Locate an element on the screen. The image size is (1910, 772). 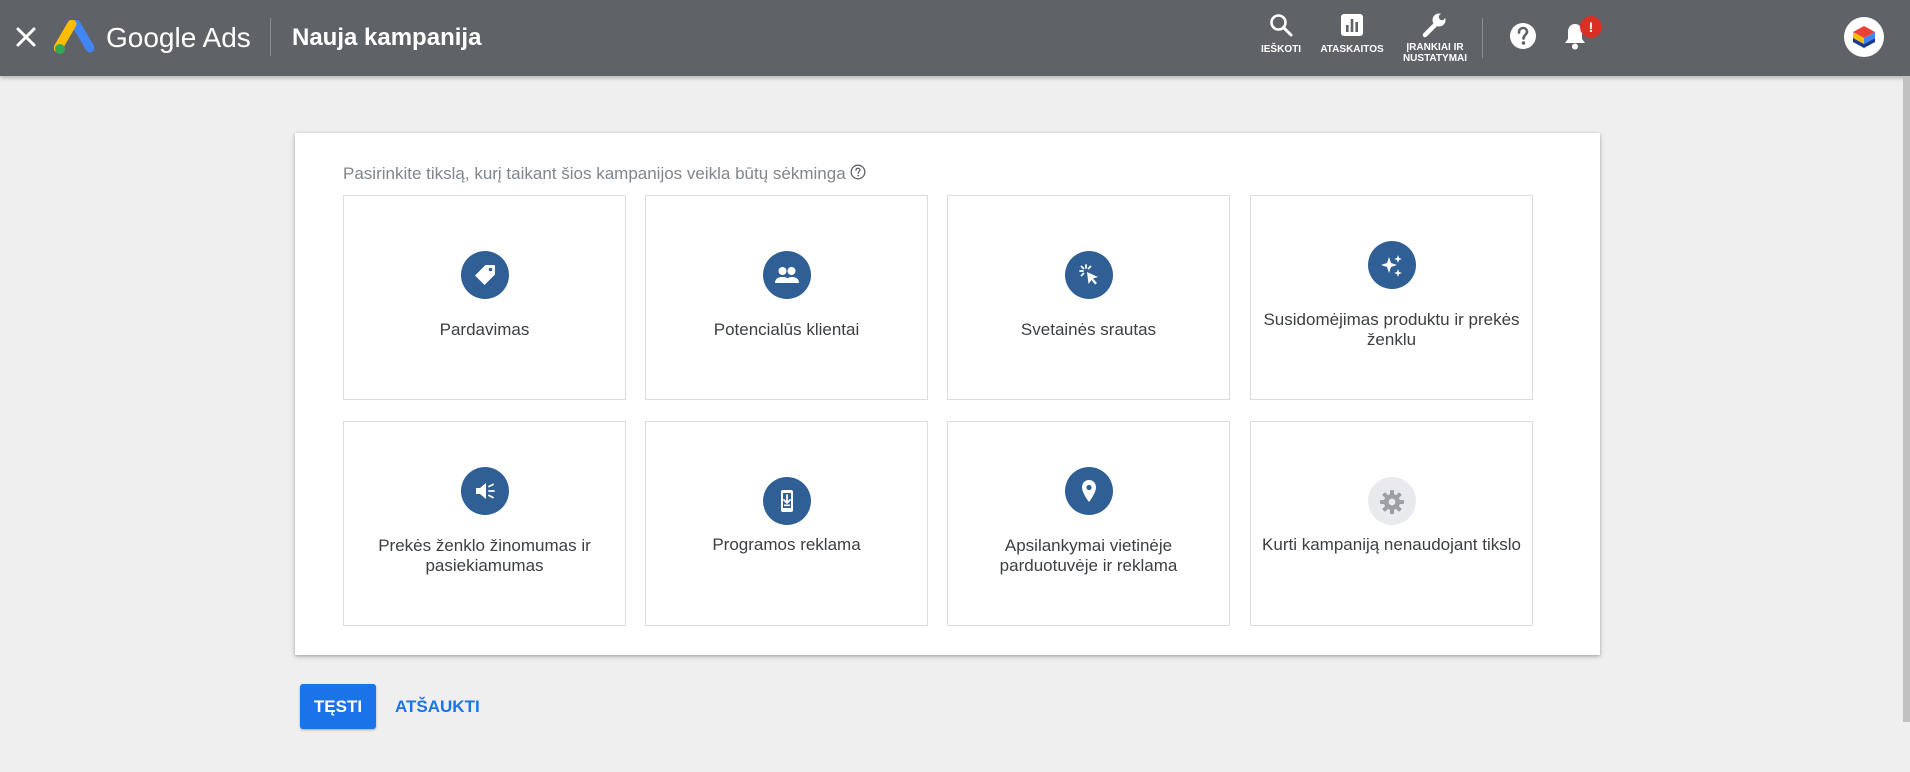
goal-tile-product-brand-consideration: Susidomėjimas produktu ir prekės ženklu is located at coordinates (1391, 297).